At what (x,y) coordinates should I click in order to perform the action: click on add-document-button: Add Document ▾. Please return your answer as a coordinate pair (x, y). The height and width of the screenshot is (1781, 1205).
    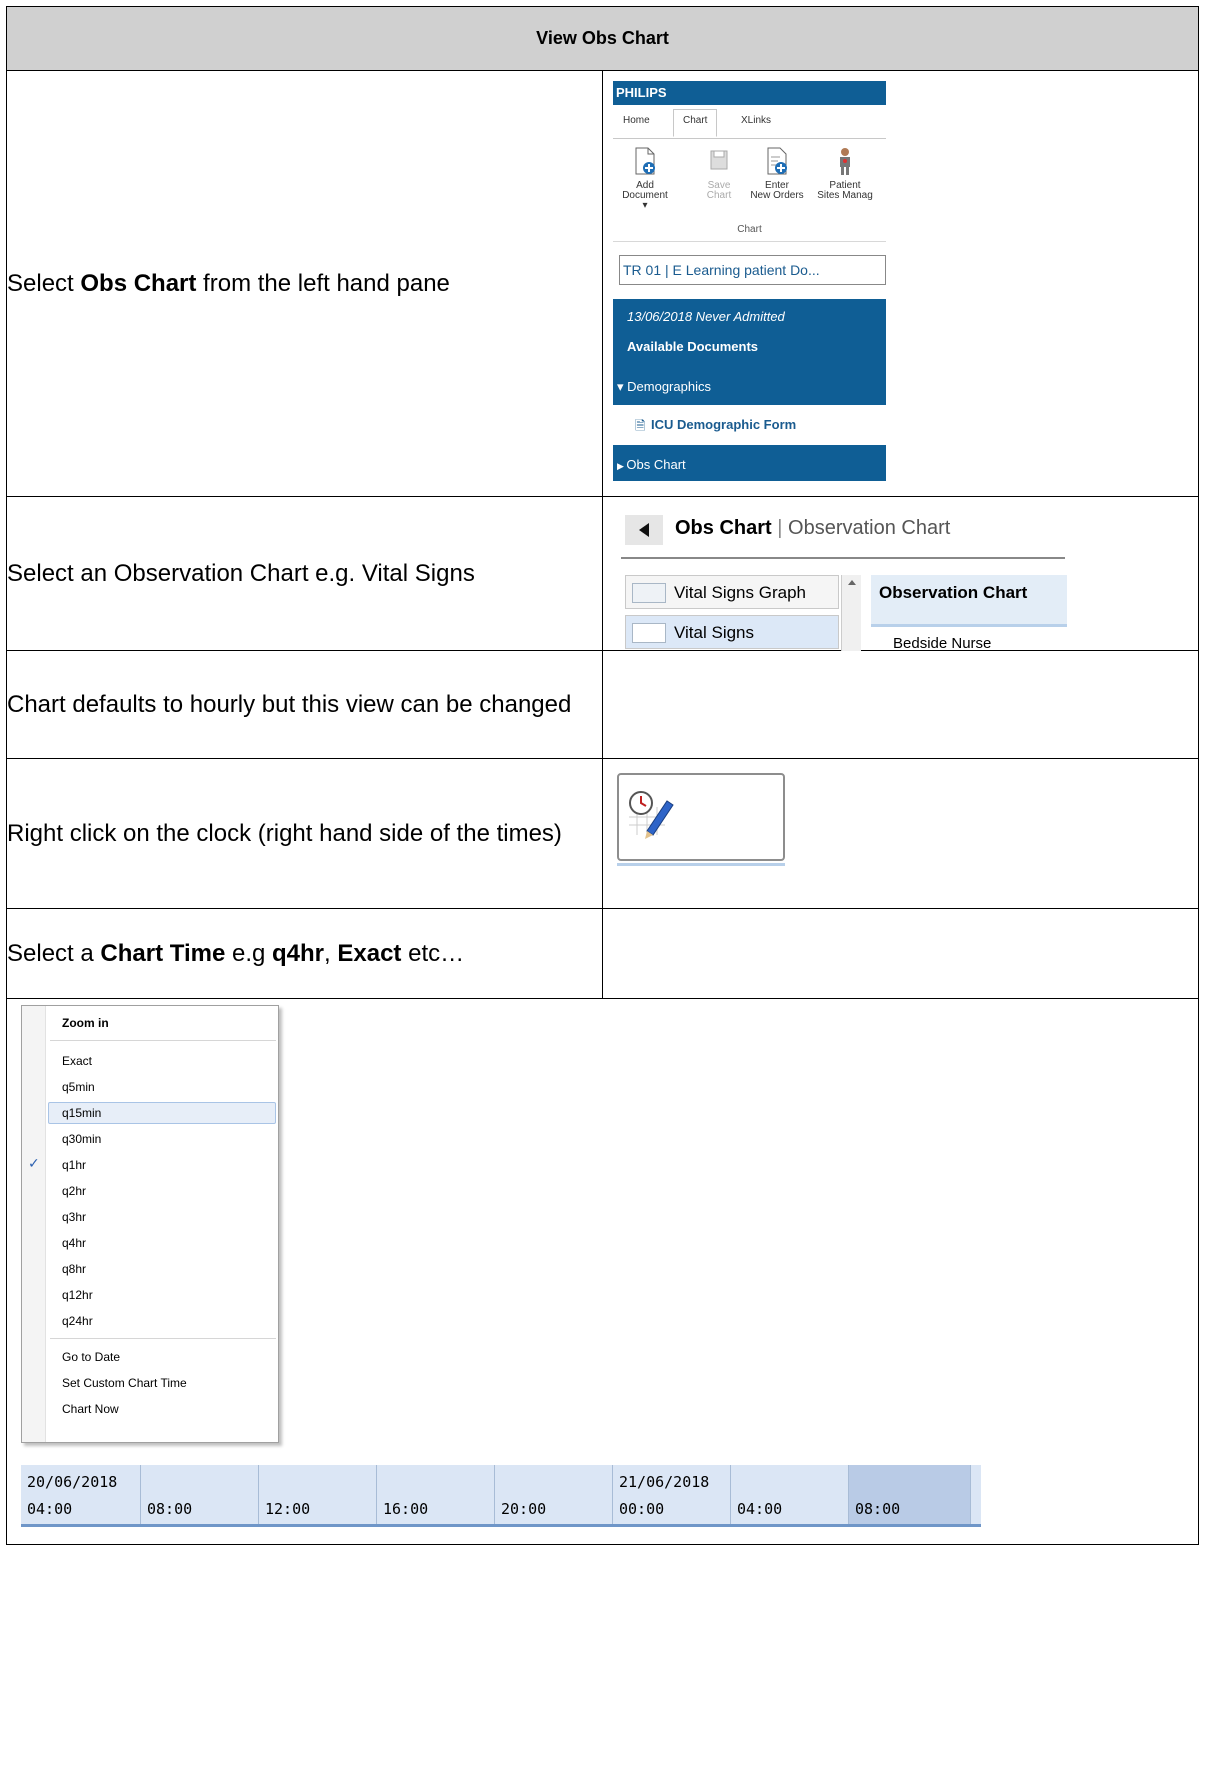
    Looking at the image, I should click on (645, 179).